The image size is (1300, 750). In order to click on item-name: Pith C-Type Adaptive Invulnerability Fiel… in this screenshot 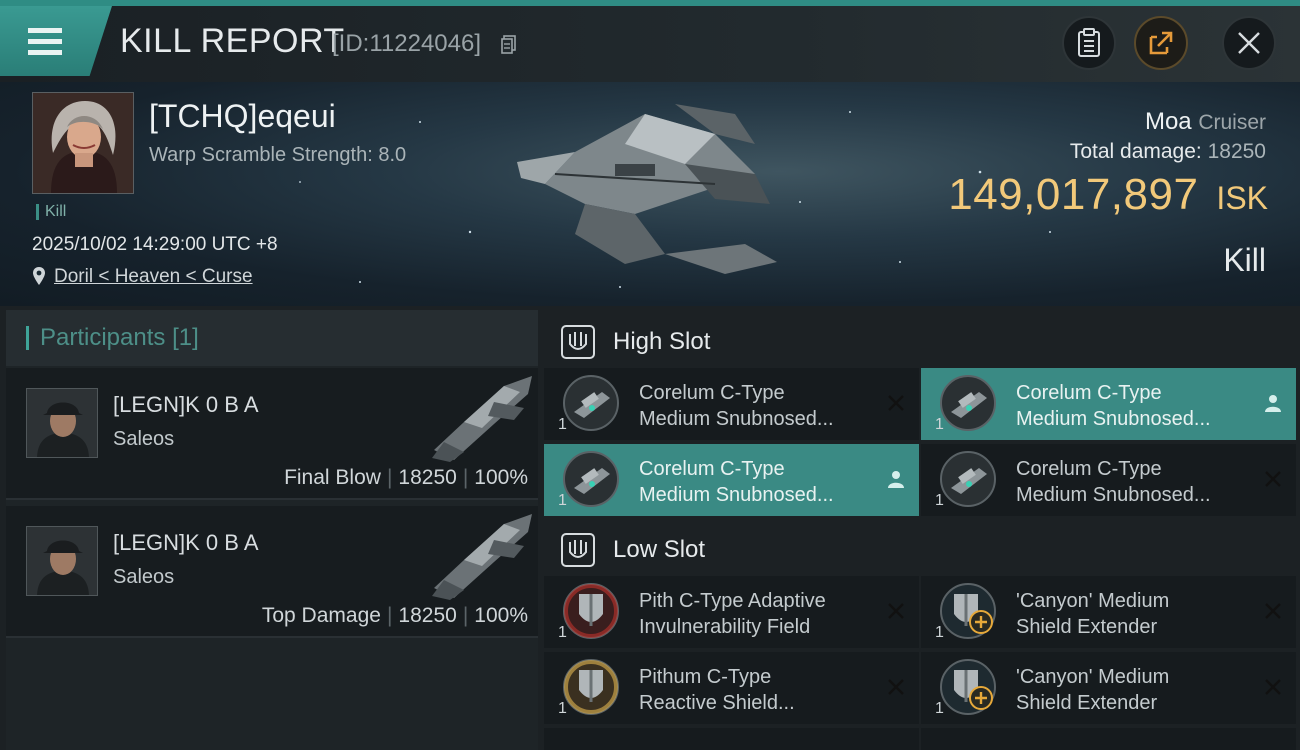, I will do `click(732, 614)`.